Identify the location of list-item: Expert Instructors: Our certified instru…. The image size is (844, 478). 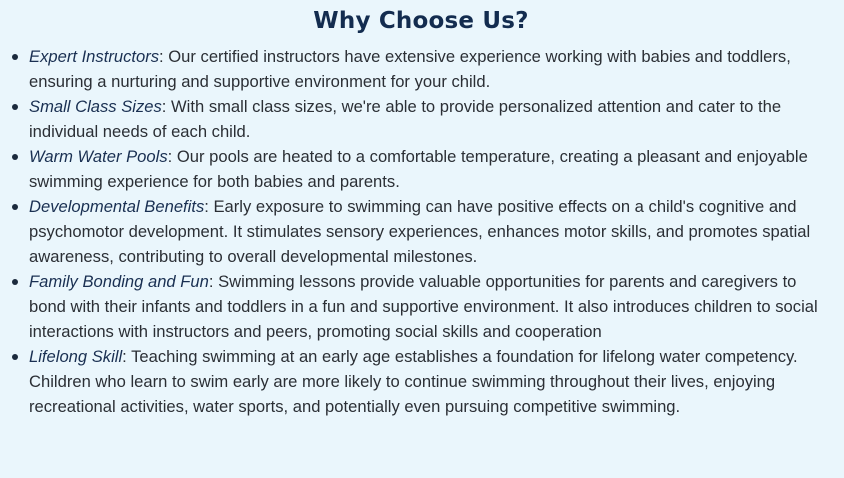
(421, 69).